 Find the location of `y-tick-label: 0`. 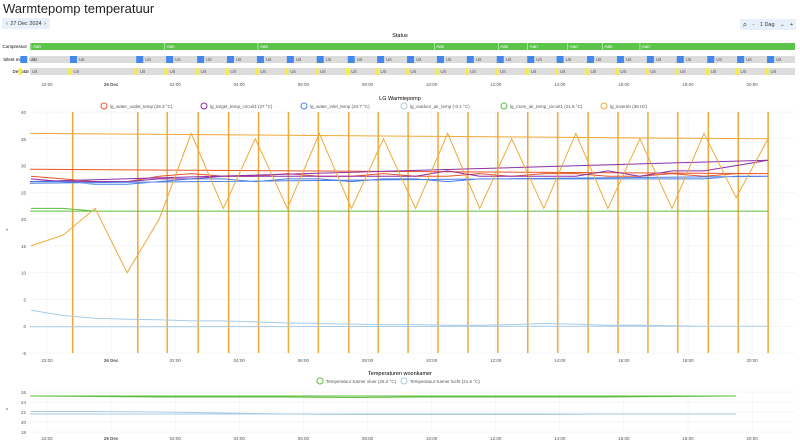

y-tick-label: 0 is located at coordinates (24, 326).